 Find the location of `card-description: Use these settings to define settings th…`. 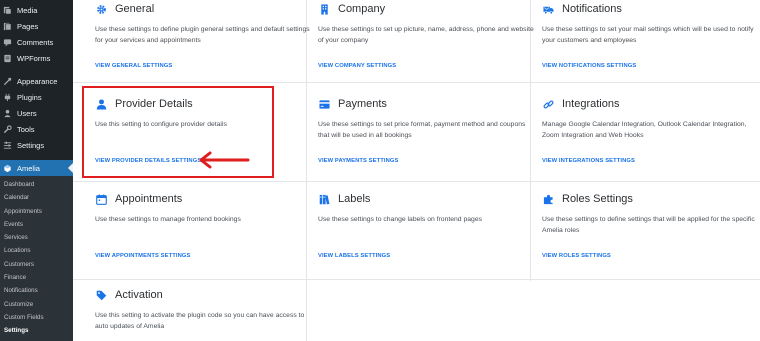

card-description: Use these settings to define settings th… is located at coordinates (648, 225).